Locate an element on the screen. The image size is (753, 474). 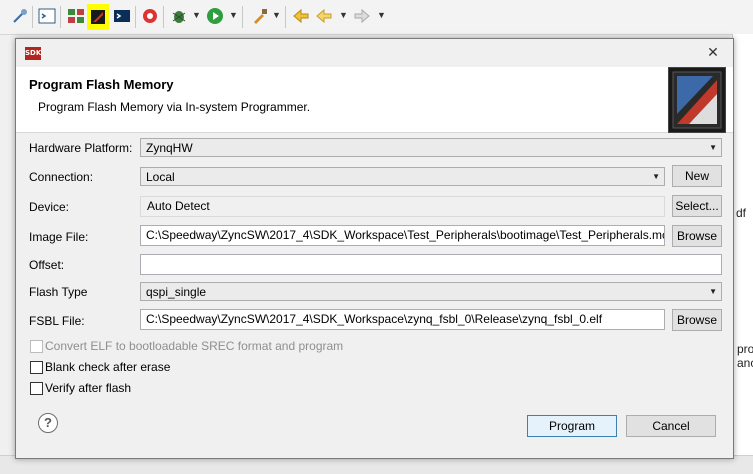
background-text: df is located at coordinates (741, 213).